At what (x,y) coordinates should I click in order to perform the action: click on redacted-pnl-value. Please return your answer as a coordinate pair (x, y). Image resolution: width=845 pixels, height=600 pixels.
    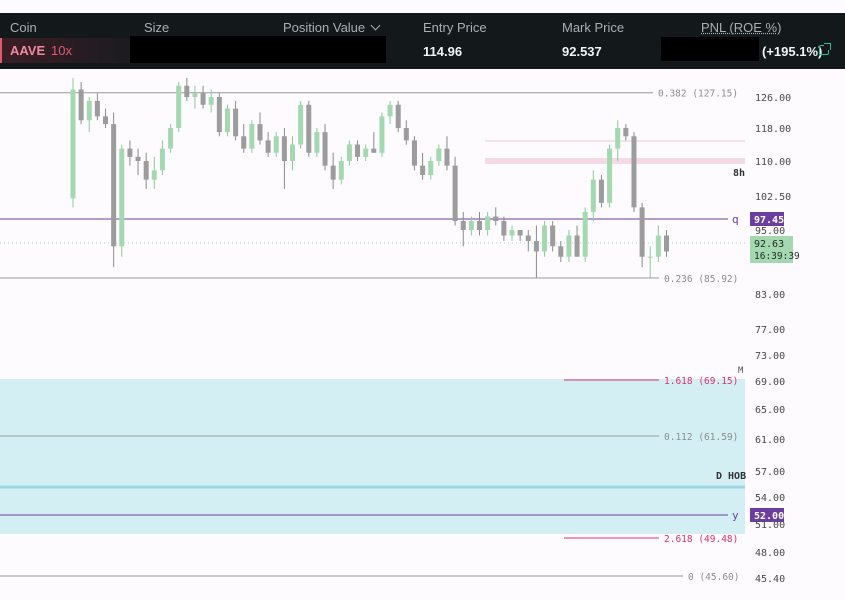
    Looking at the image, I should click on (710, 49).